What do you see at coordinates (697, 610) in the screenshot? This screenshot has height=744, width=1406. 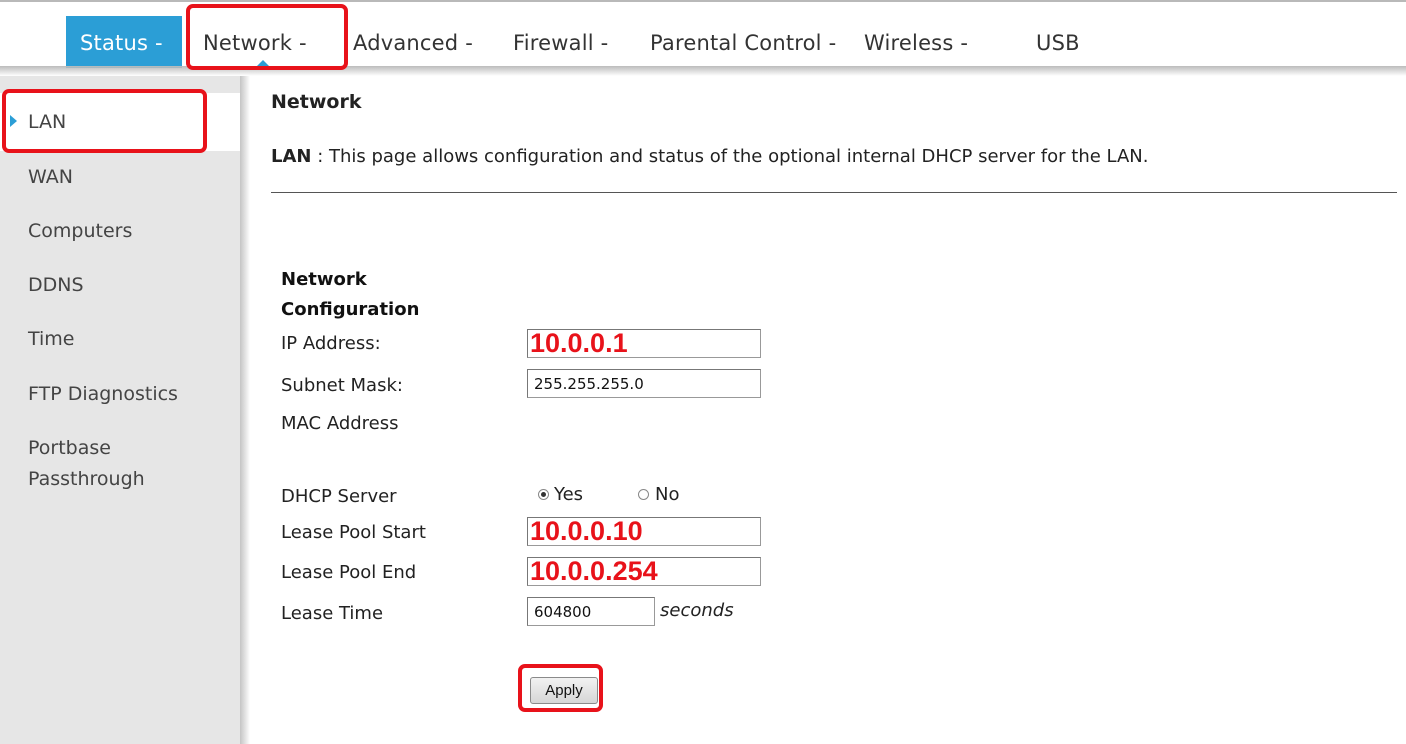 I see `lease-time-unit: seconds` at bounding box center [697, 610].